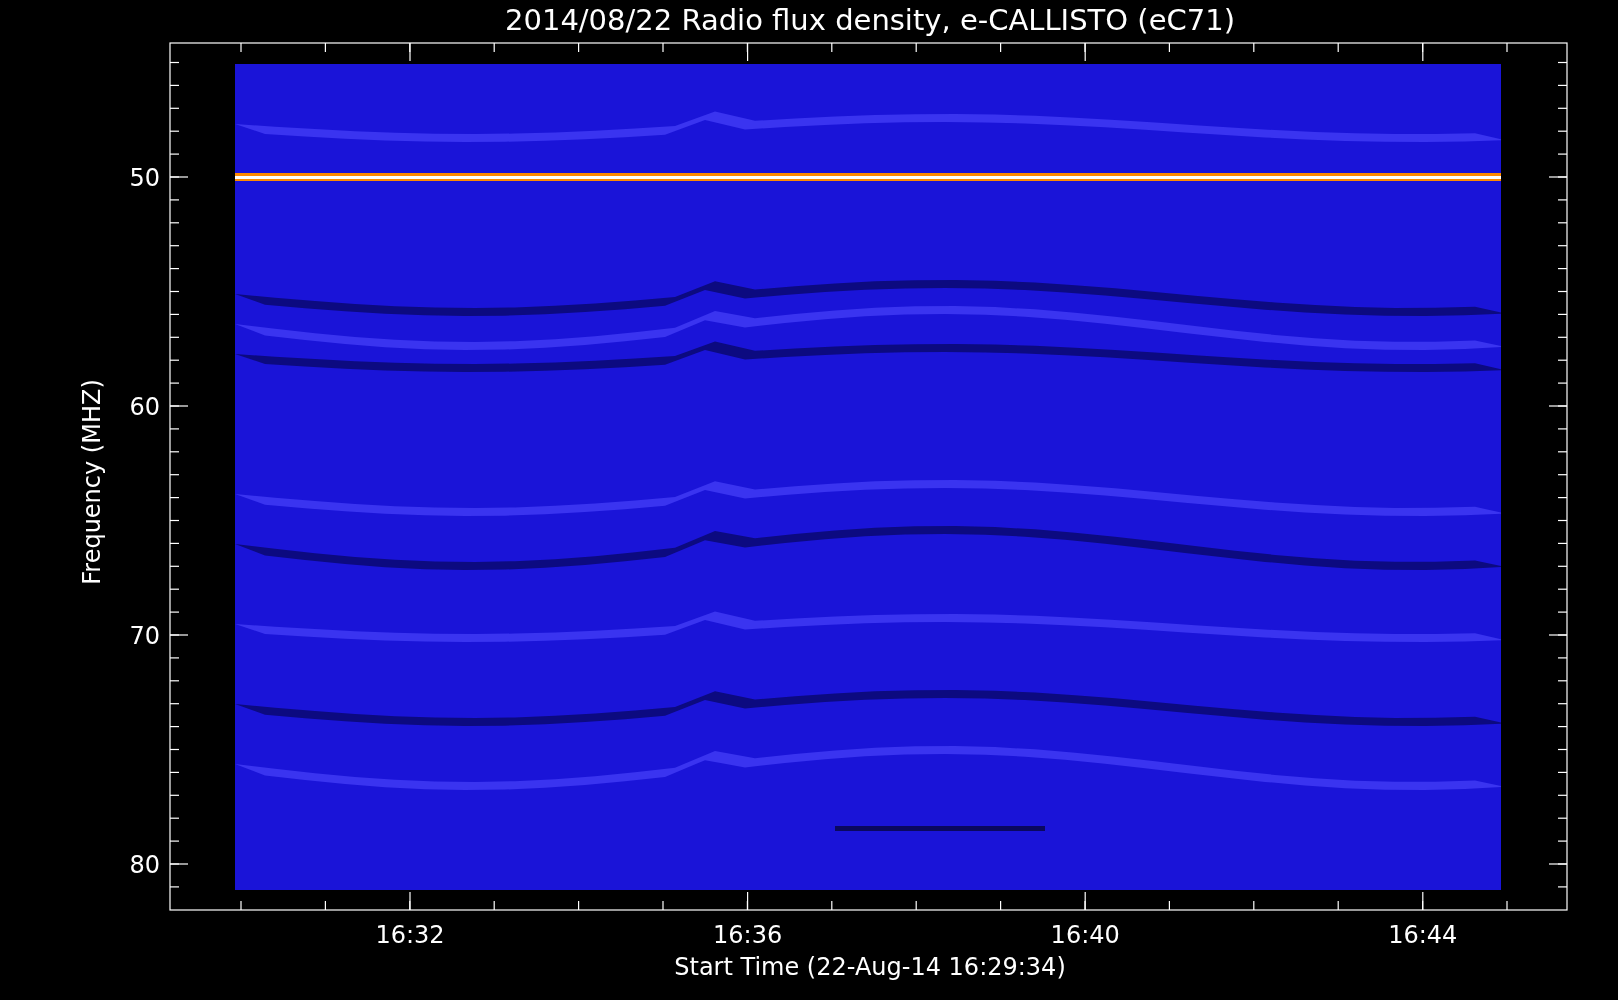  I want to click on axis-label: Start Time (22-Aug-14 16:29:34), so click(870, 967).